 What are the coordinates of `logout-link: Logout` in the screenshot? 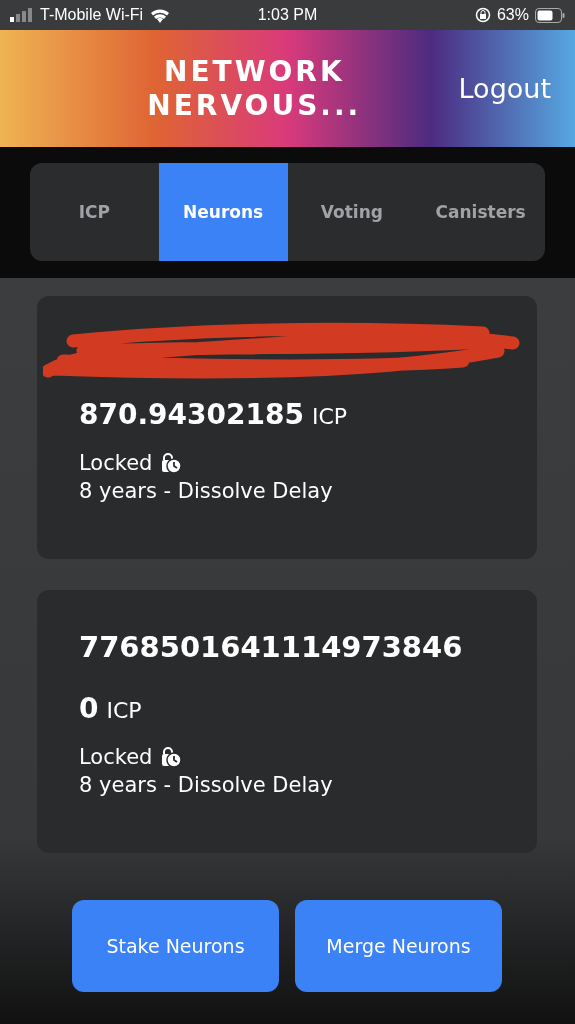 It's located at (504, 88).